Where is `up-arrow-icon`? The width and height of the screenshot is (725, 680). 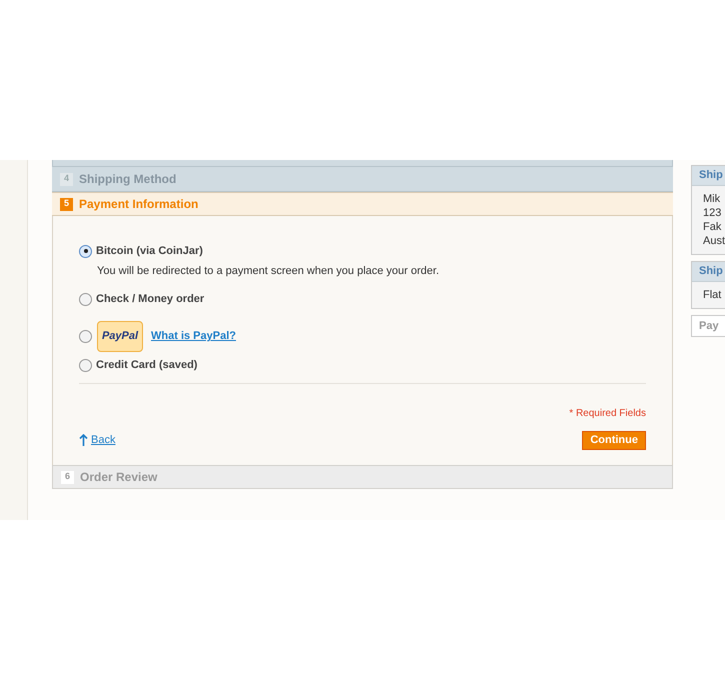 up-arrow-icon is located at coordinates (83, 440).